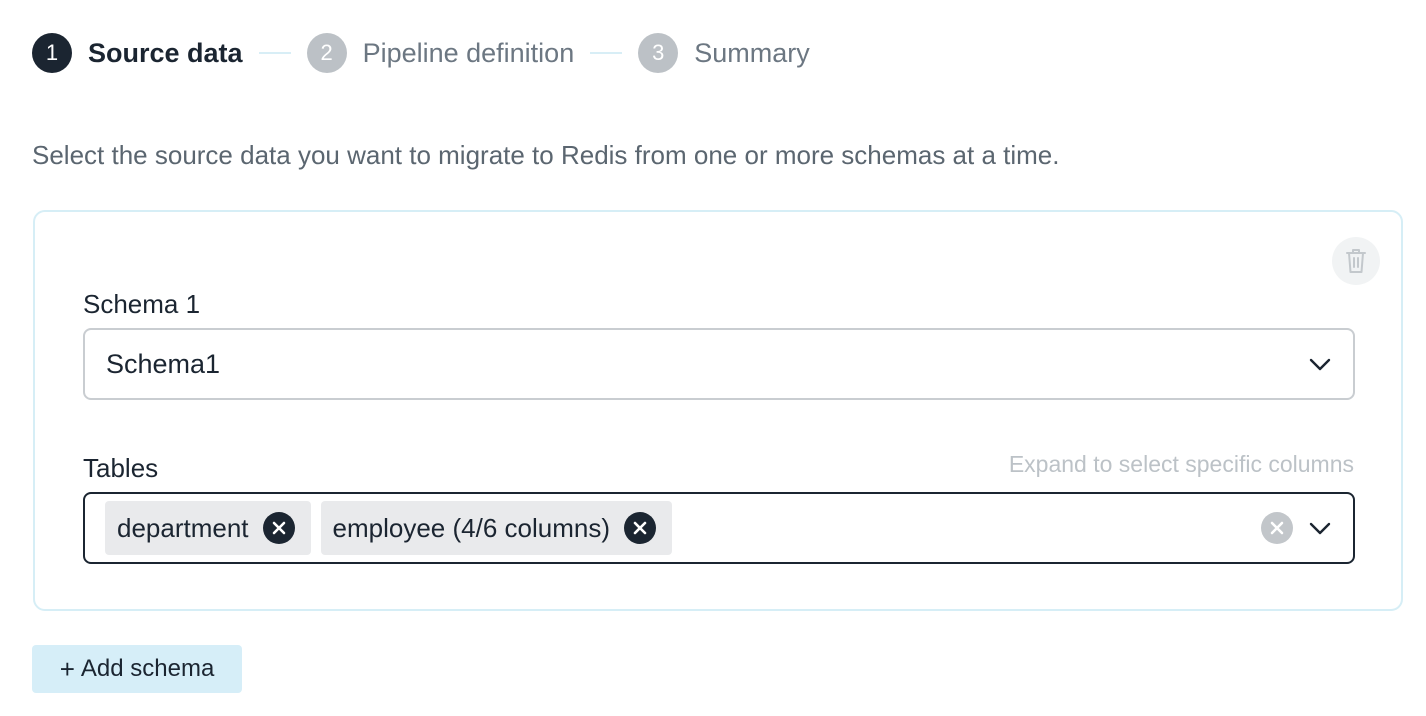  I want to click on step-source-data: 1 Source data, so click(137, 53).